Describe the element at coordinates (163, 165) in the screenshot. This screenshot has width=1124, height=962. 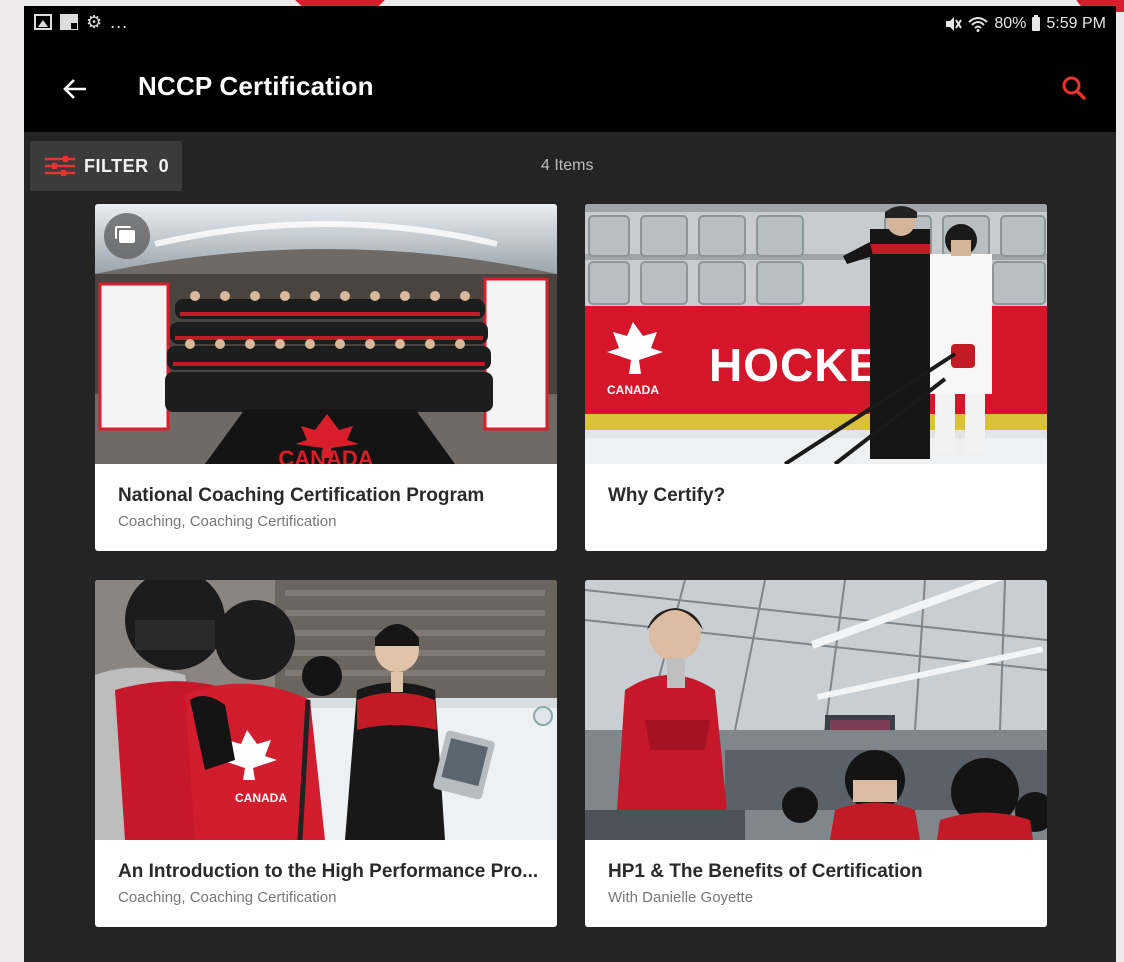
I see `filter-count: 0` at that location.